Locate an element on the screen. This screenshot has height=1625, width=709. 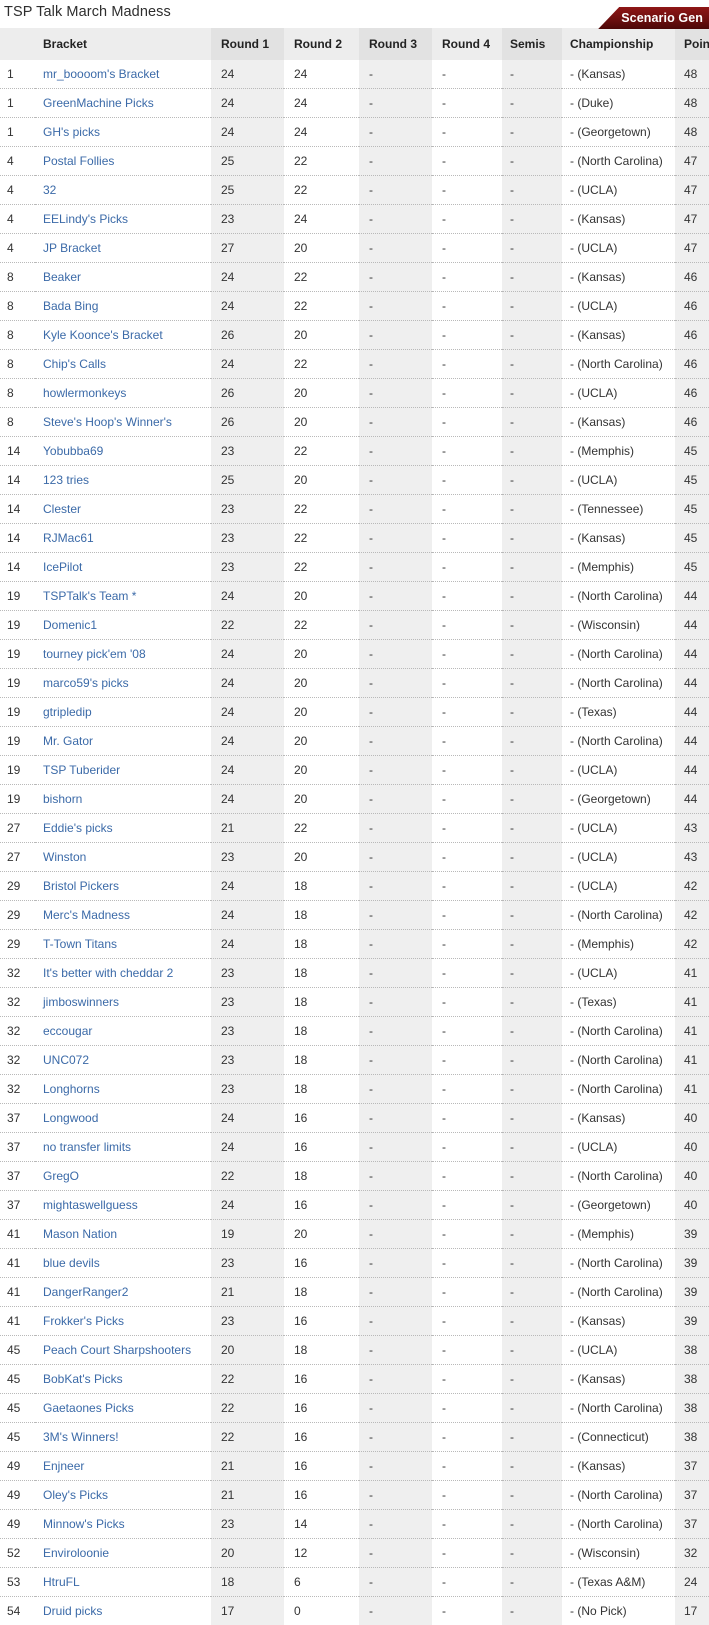
cell-bracket-name: DangerRanger2 is located at coordinates (123, 1292).